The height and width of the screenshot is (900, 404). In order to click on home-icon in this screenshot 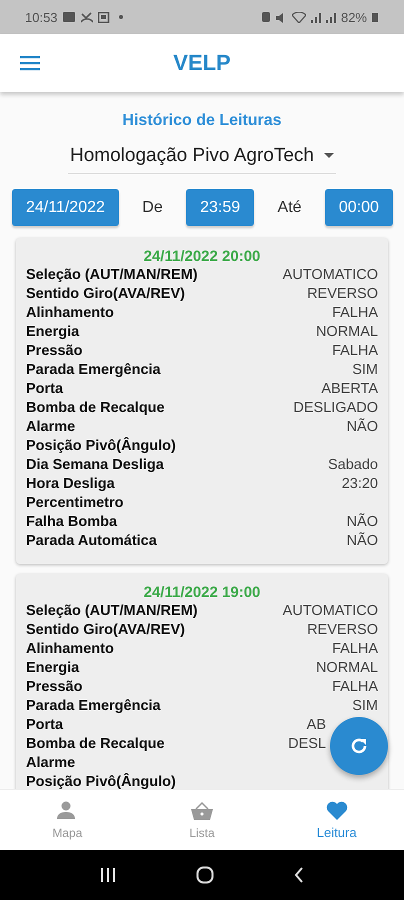, I will do `click(205, 875)`.